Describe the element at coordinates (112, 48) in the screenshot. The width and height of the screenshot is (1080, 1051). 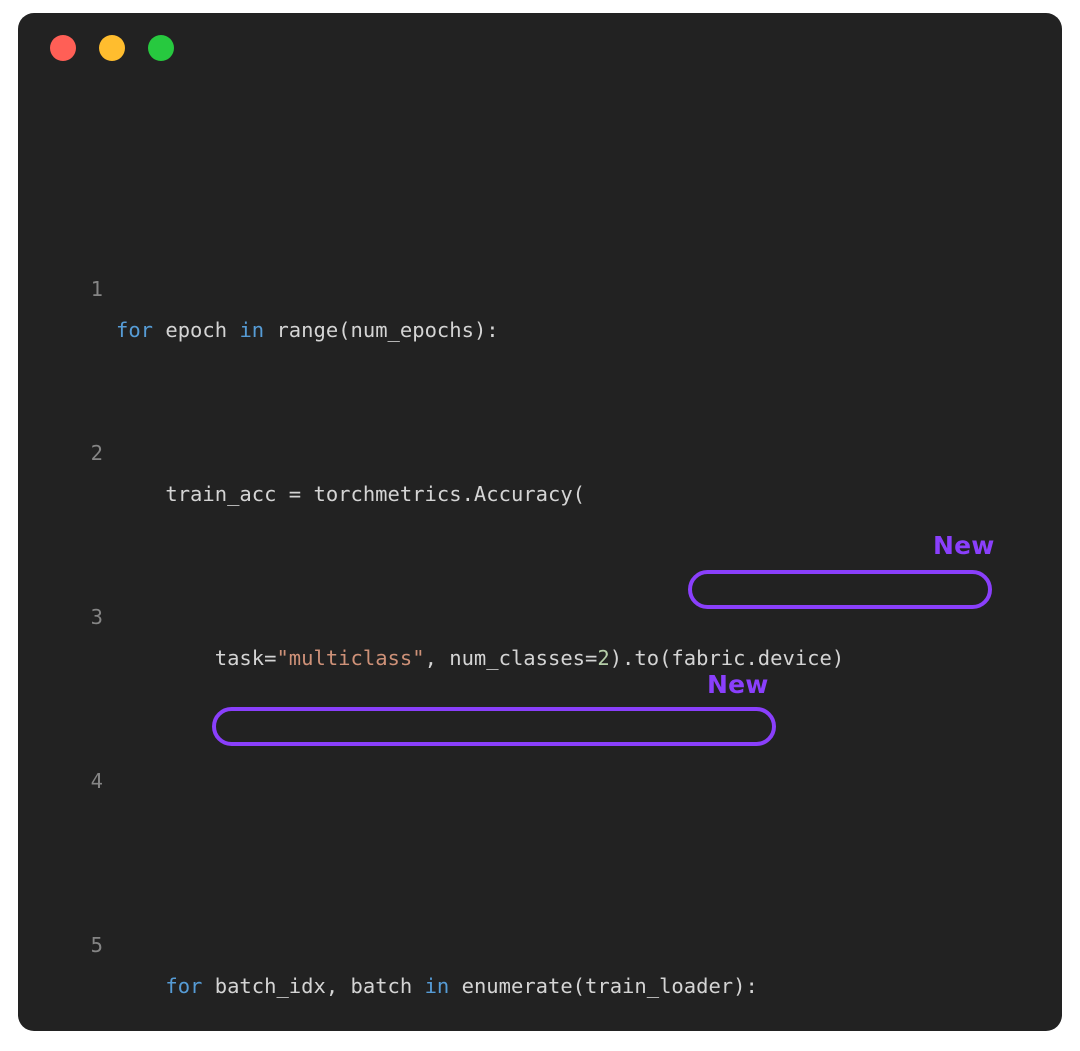
I see `minimize-window-button` at that location.